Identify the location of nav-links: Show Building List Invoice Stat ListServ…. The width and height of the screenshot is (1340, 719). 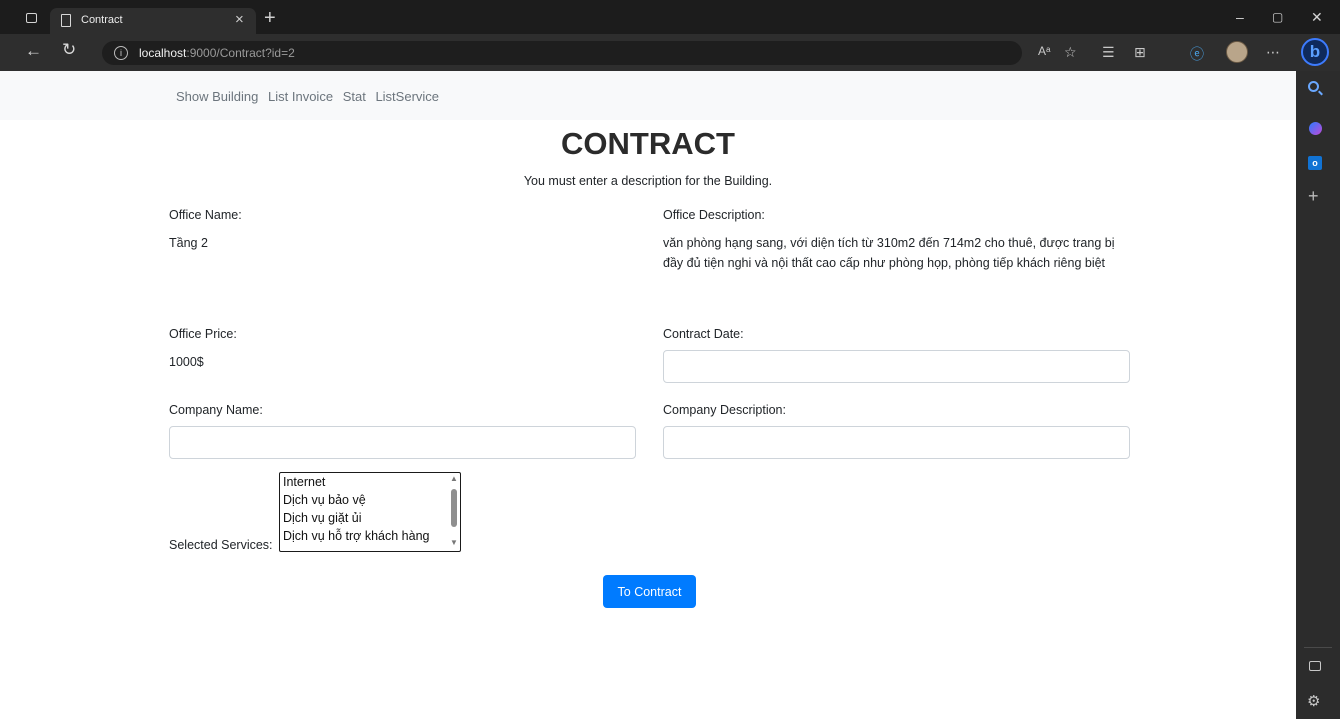
(310, 96).